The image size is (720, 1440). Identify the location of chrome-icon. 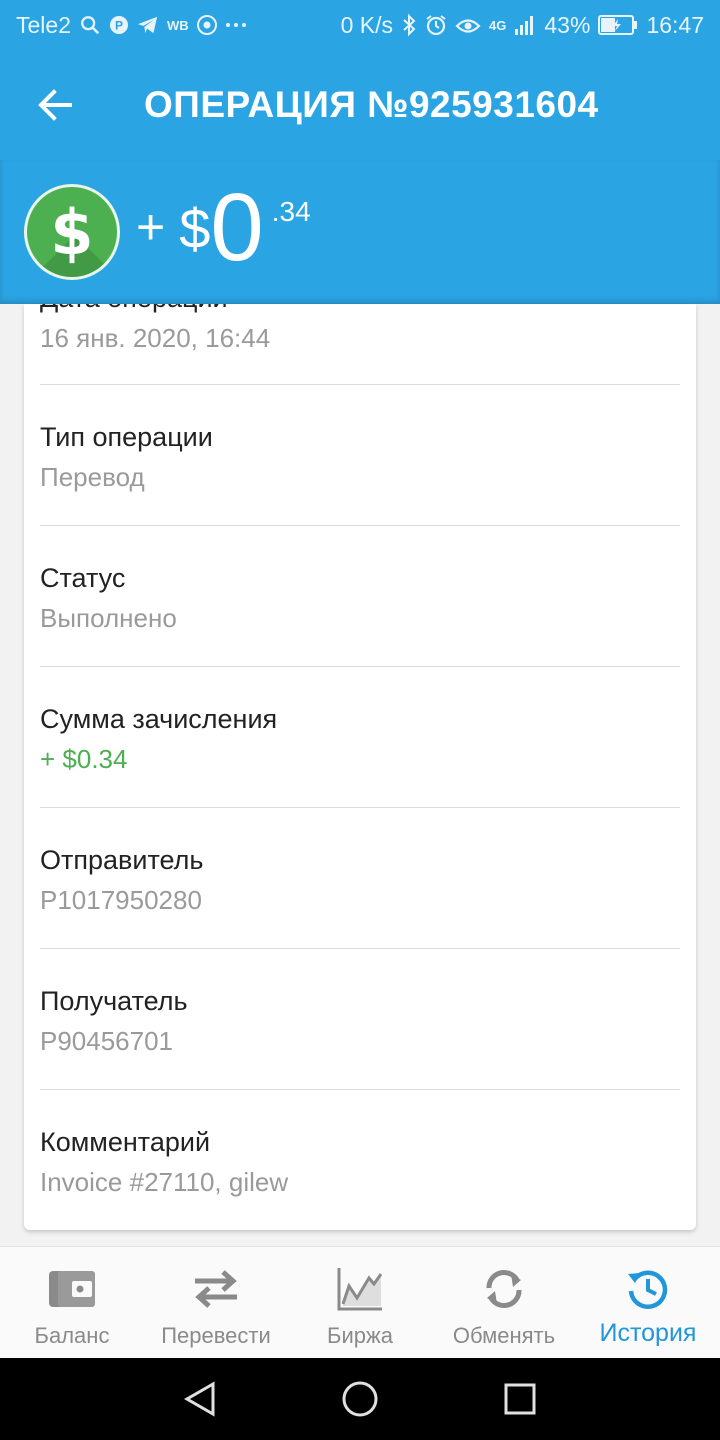
(206, 25).